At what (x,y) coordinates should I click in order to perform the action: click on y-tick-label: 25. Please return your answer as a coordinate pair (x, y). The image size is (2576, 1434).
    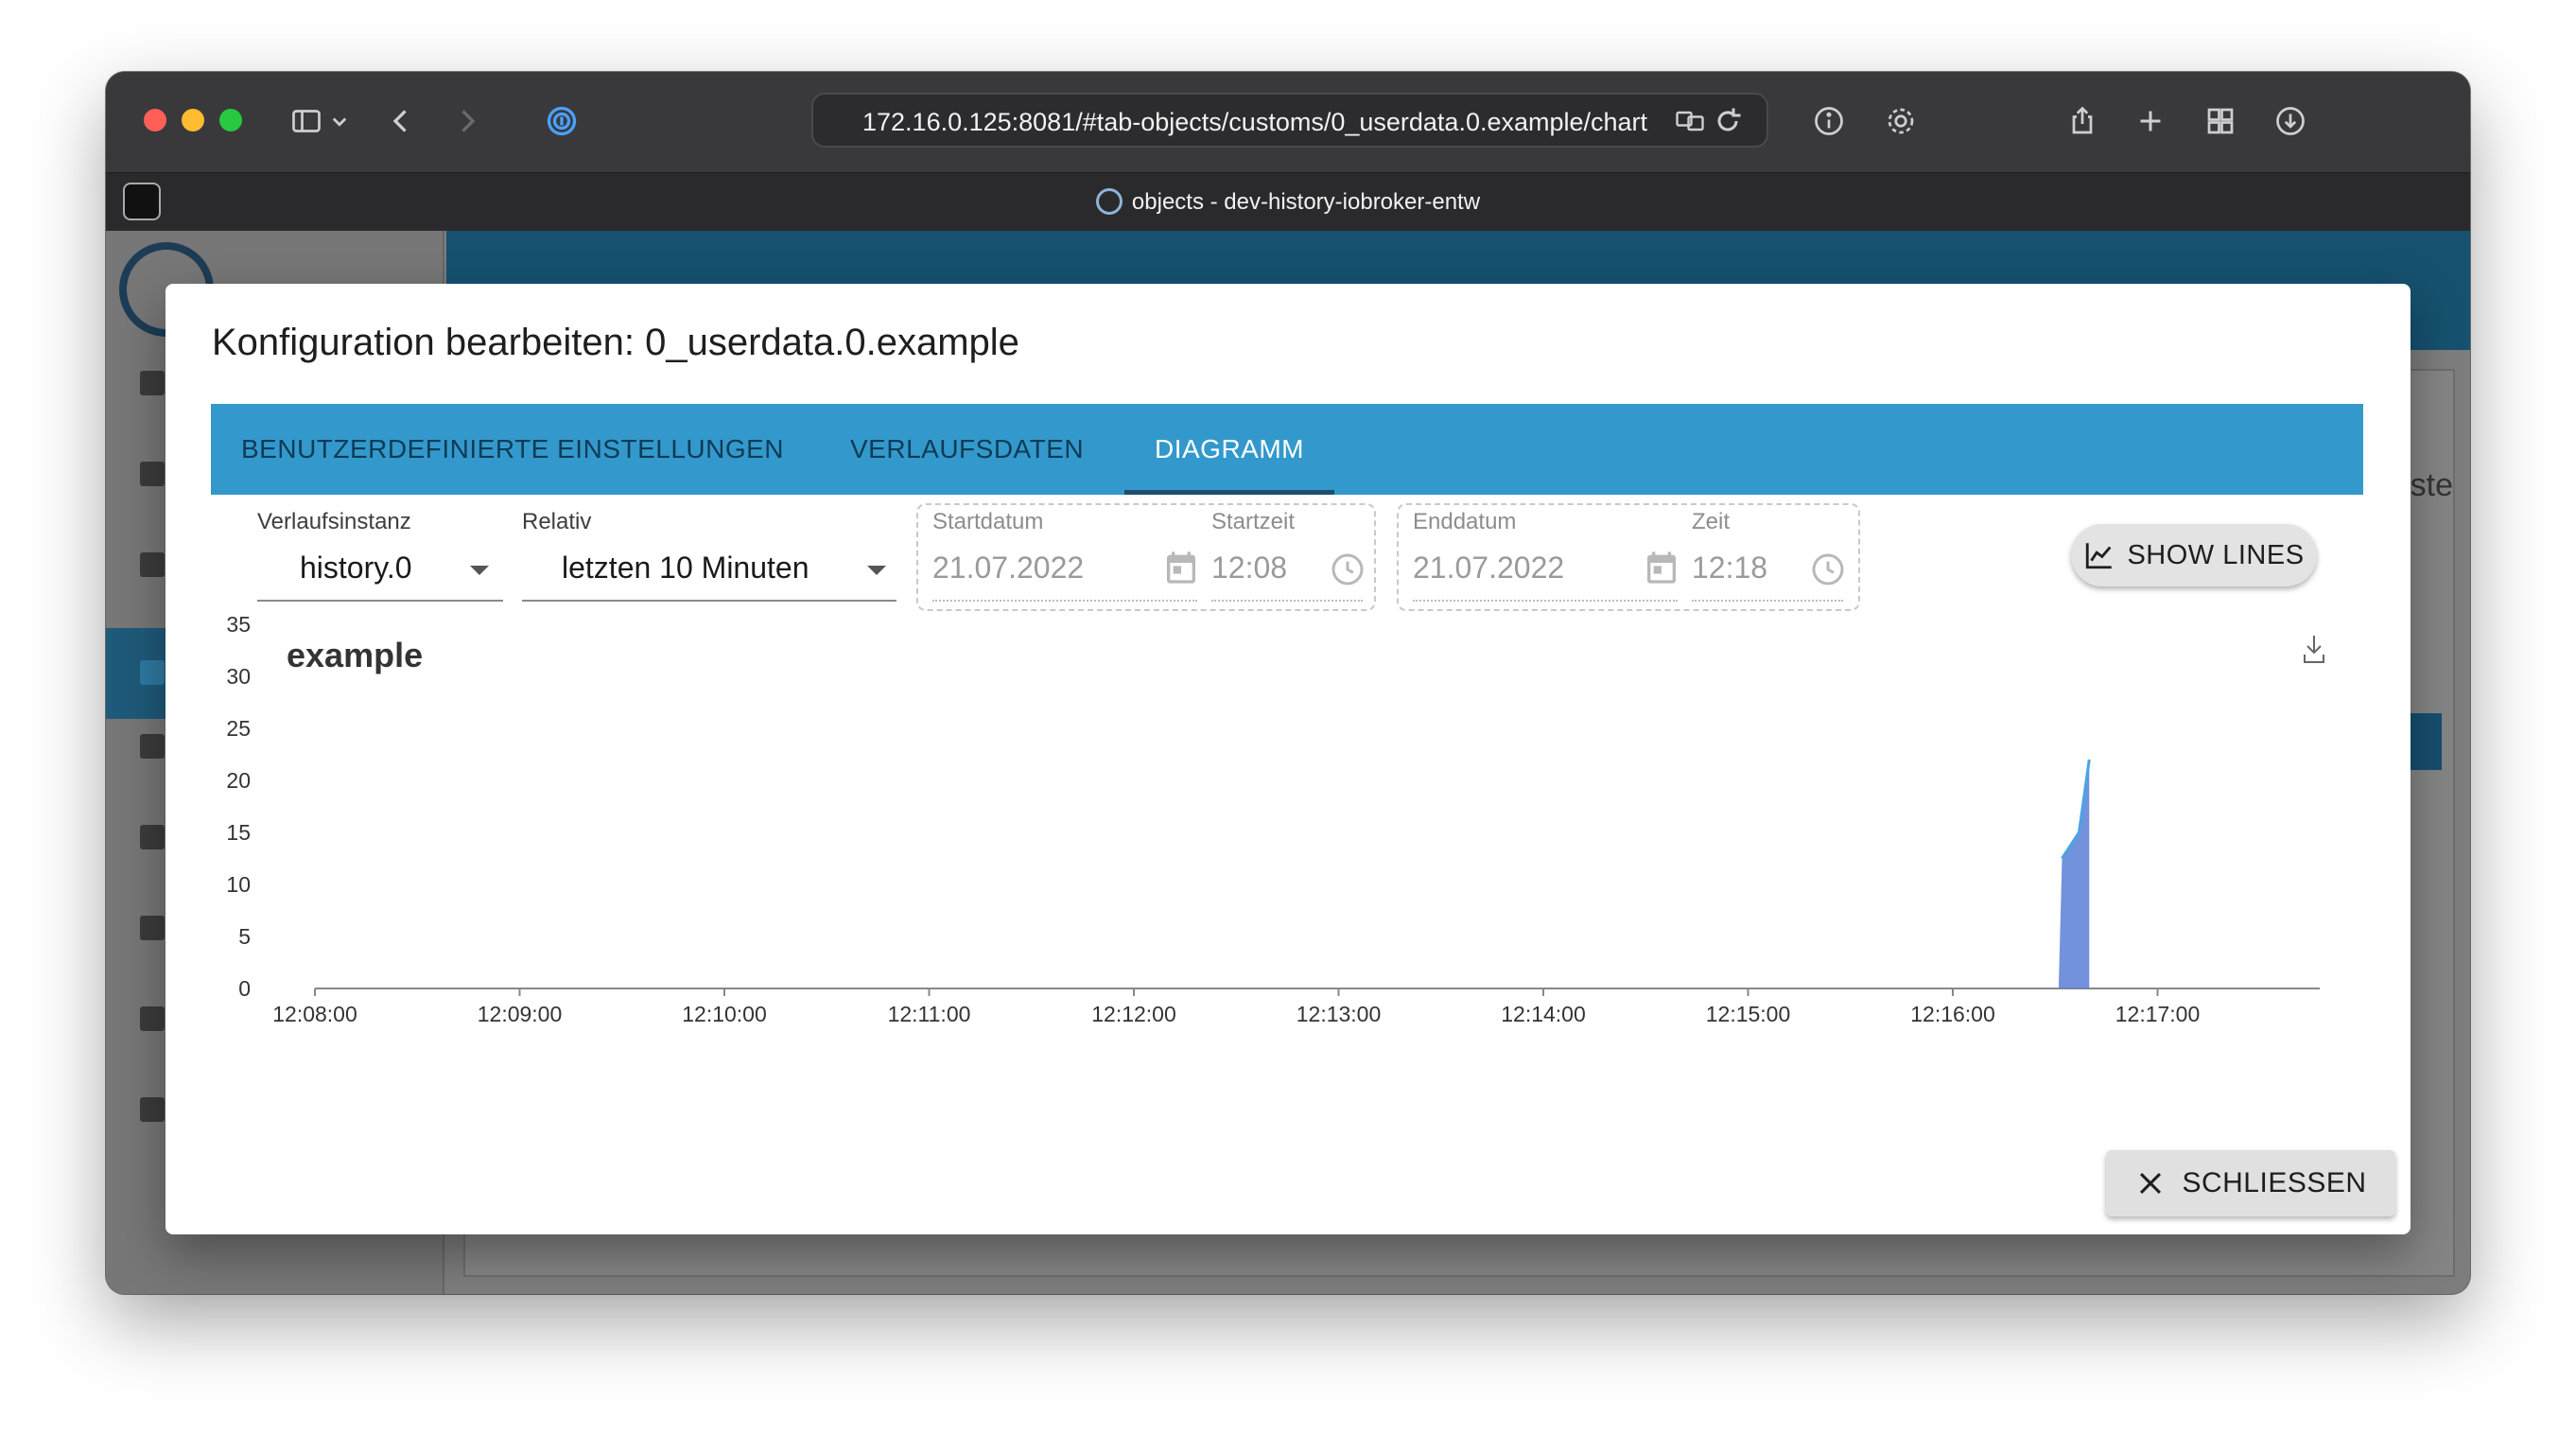
    Looking at the image, I should click on (238, 728).